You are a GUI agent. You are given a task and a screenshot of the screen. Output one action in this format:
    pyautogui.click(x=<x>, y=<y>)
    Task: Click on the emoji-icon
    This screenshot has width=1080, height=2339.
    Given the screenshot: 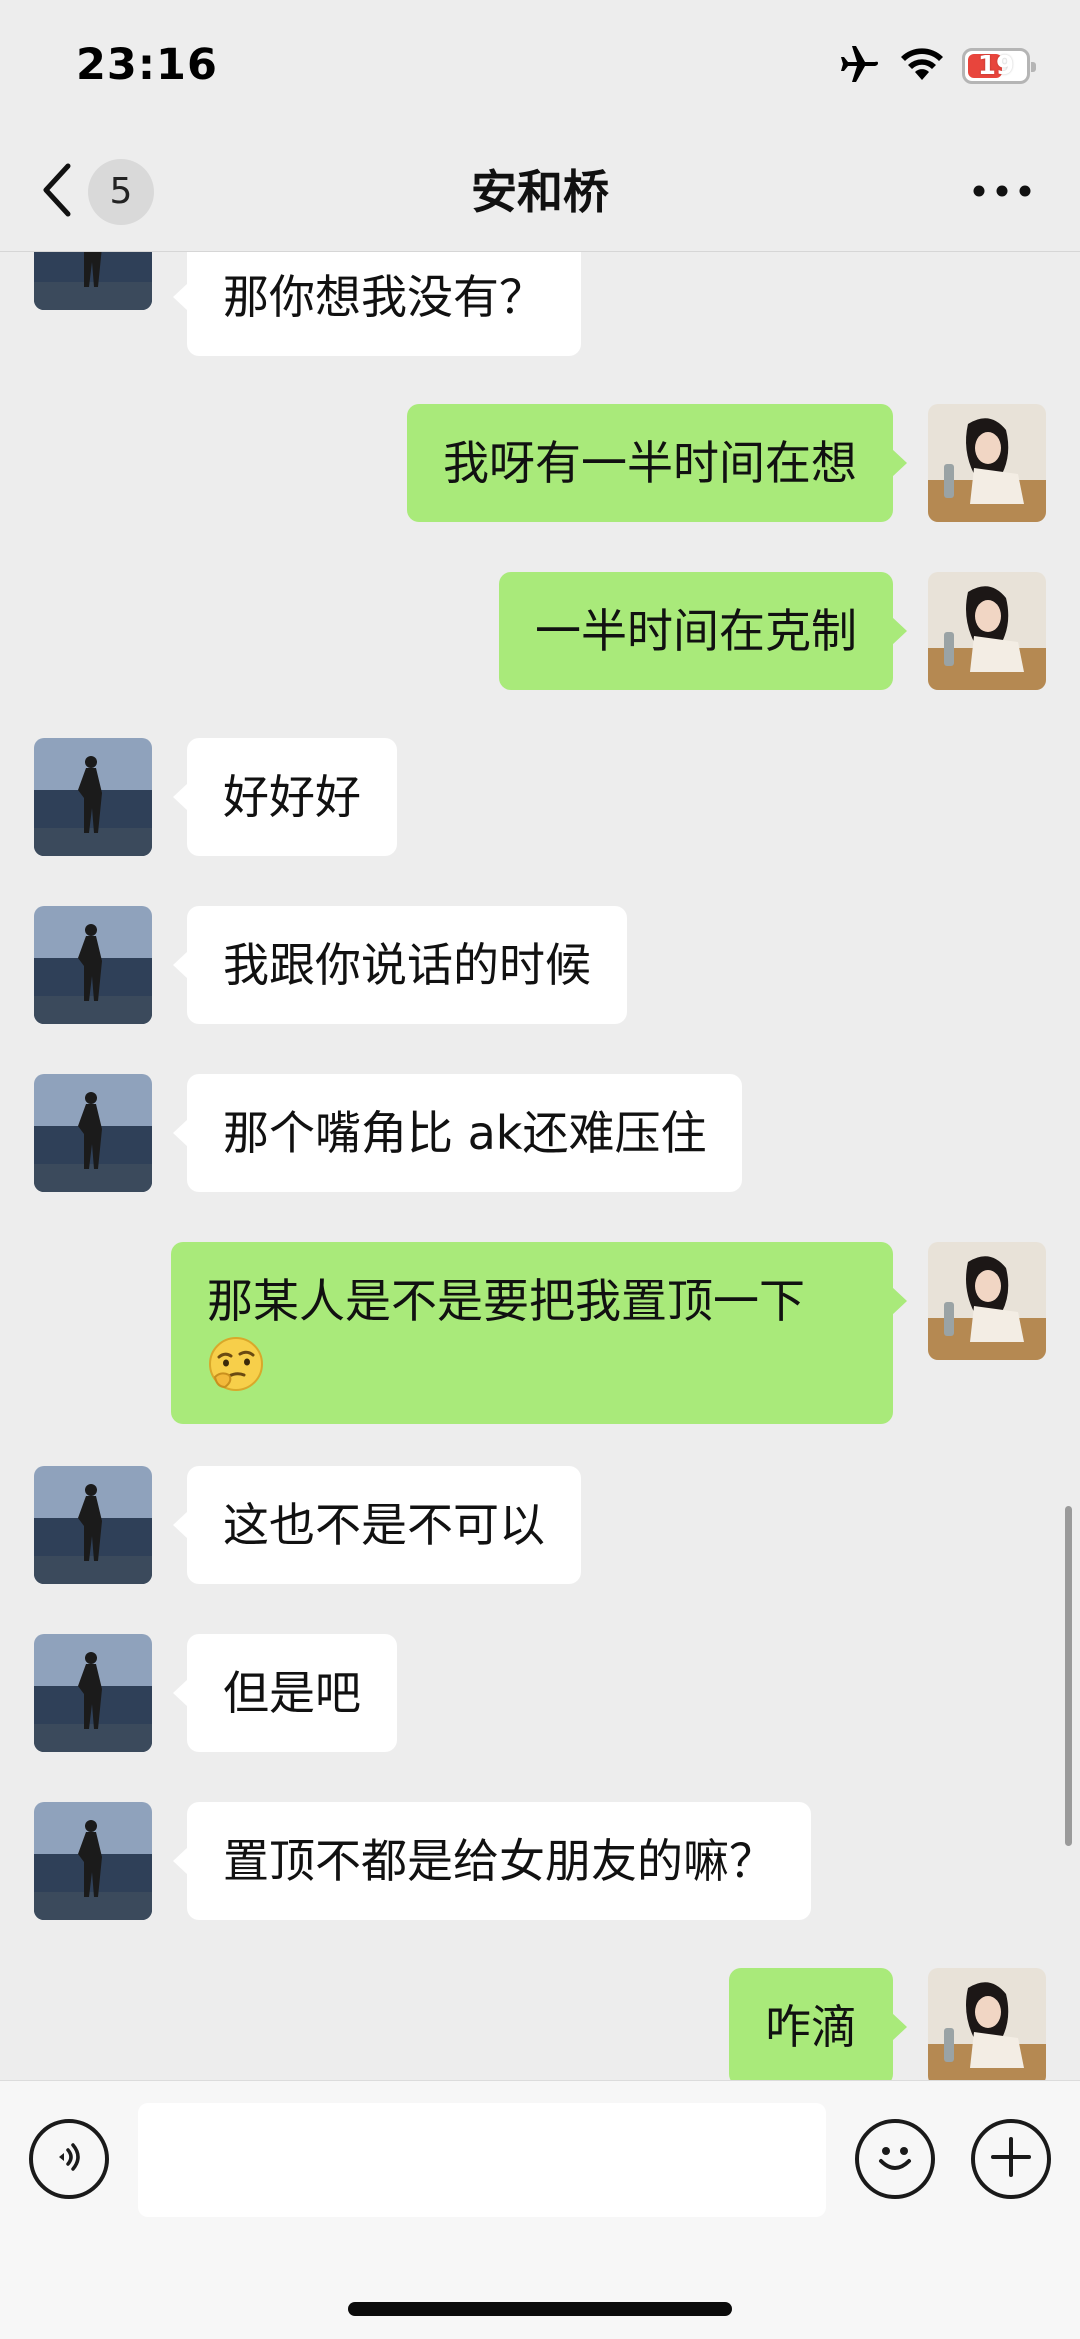 What is the action you would take?
    pyautogui.click(x=895, y=2159)
    